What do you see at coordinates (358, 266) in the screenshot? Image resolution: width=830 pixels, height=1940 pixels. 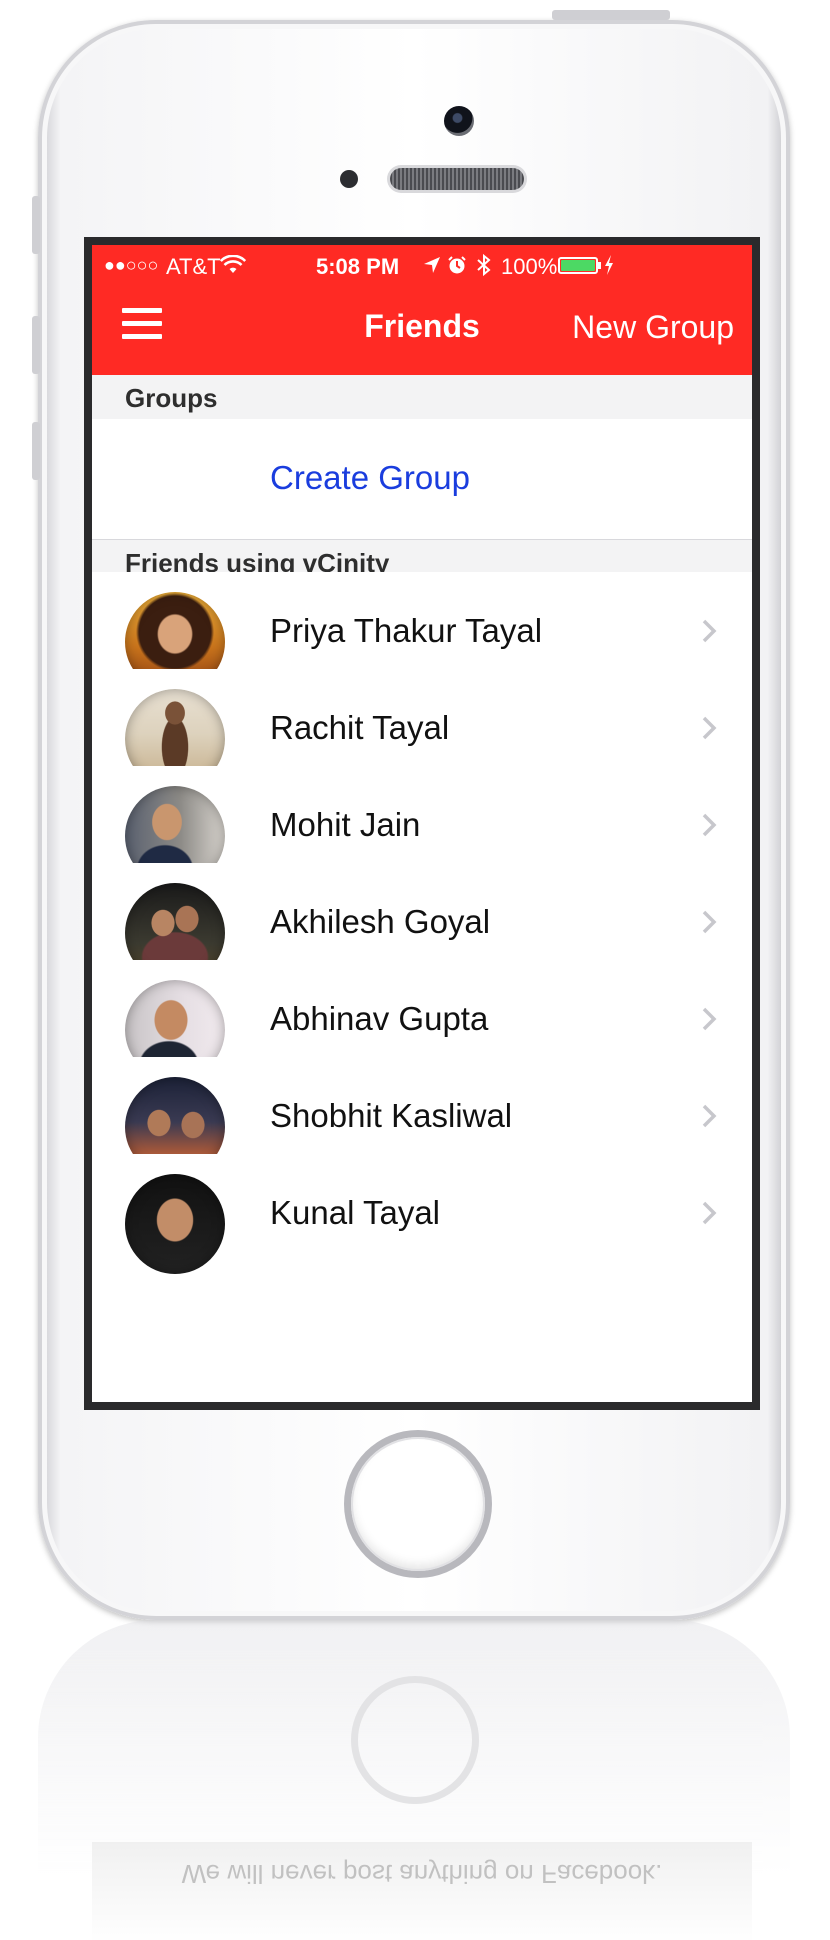 I see `clock: 5:08 PM` at bounding box center [358, 266].